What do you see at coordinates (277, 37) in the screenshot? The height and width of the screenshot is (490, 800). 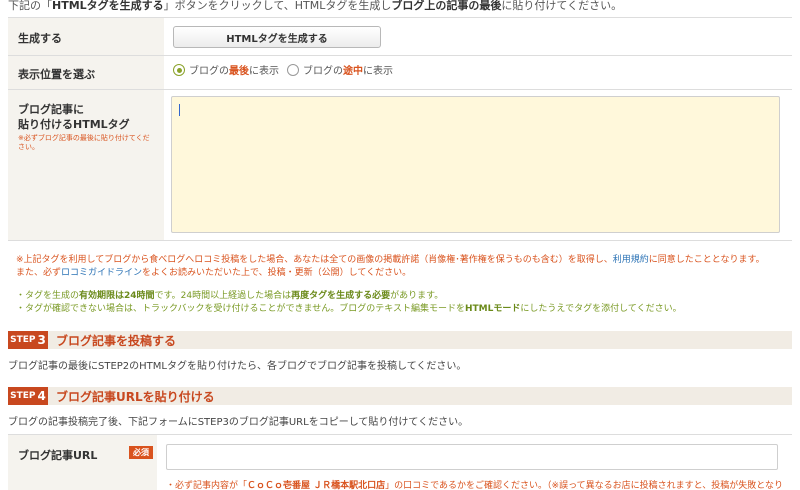 I see `generate-html-tag-button: HTMLタグを生成する` at bounding box center [277, 37].